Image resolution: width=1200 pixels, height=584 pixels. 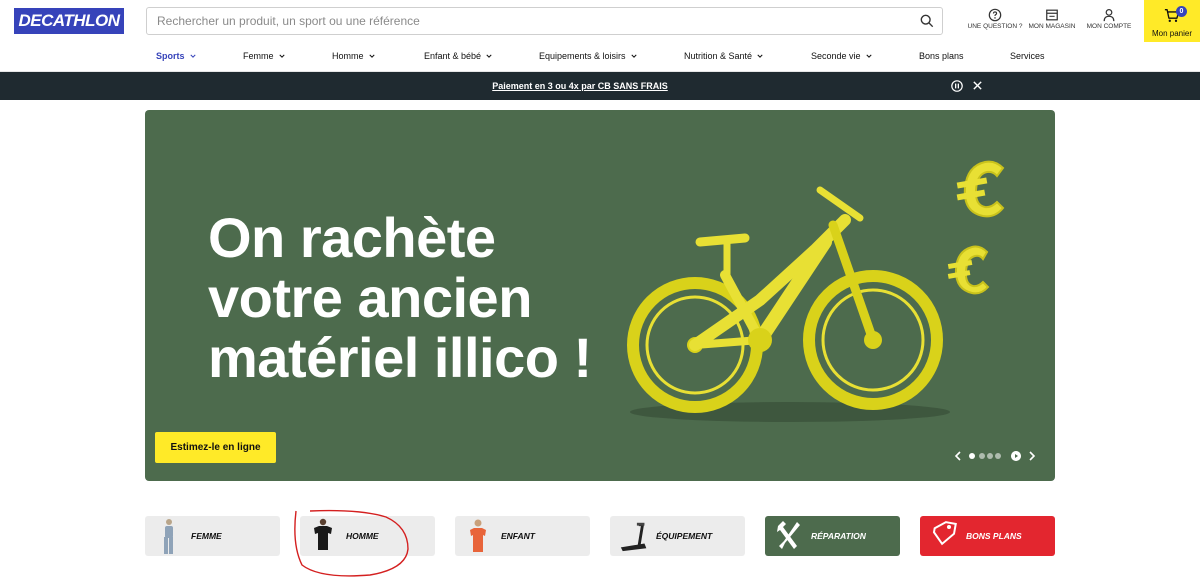 What do you see at coordinates (453, 56) in the screenshot?
I see `nav-label: Enfant & bébé` at bounding box center [453, 56].